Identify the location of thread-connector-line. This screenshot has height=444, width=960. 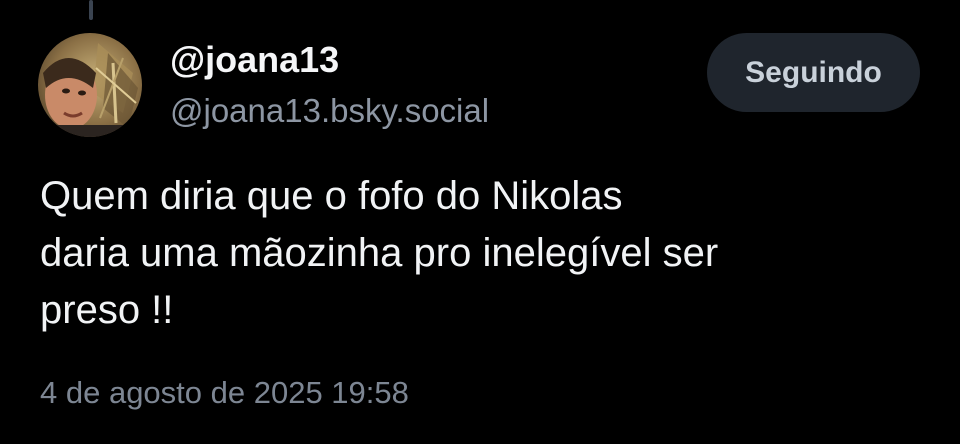
(91, 10).